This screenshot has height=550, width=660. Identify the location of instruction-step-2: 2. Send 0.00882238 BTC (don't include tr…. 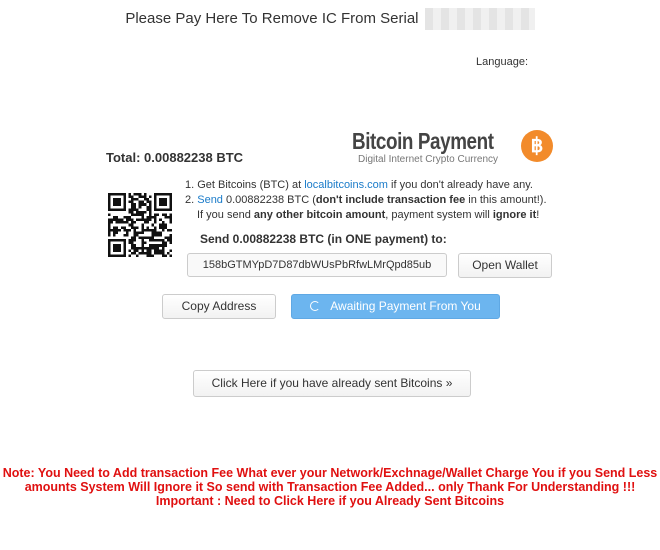
(366, 200).